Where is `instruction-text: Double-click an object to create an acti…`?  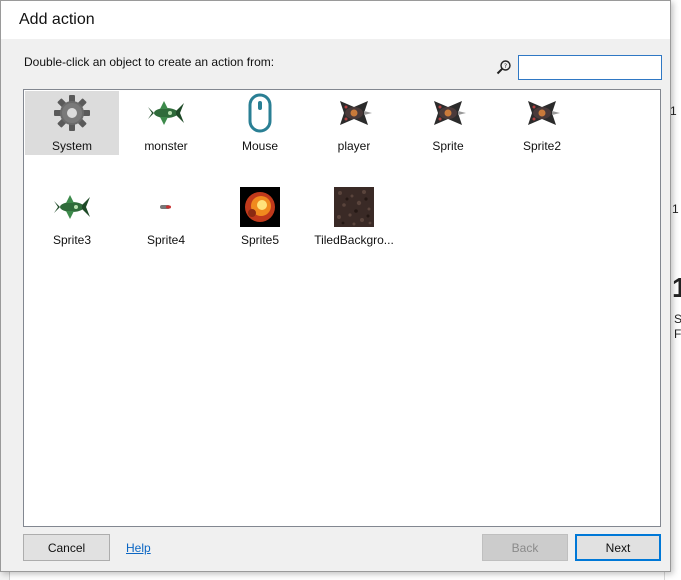
instruction-text: Double-click an object to create an acti… is located at coordinates (149, 62).